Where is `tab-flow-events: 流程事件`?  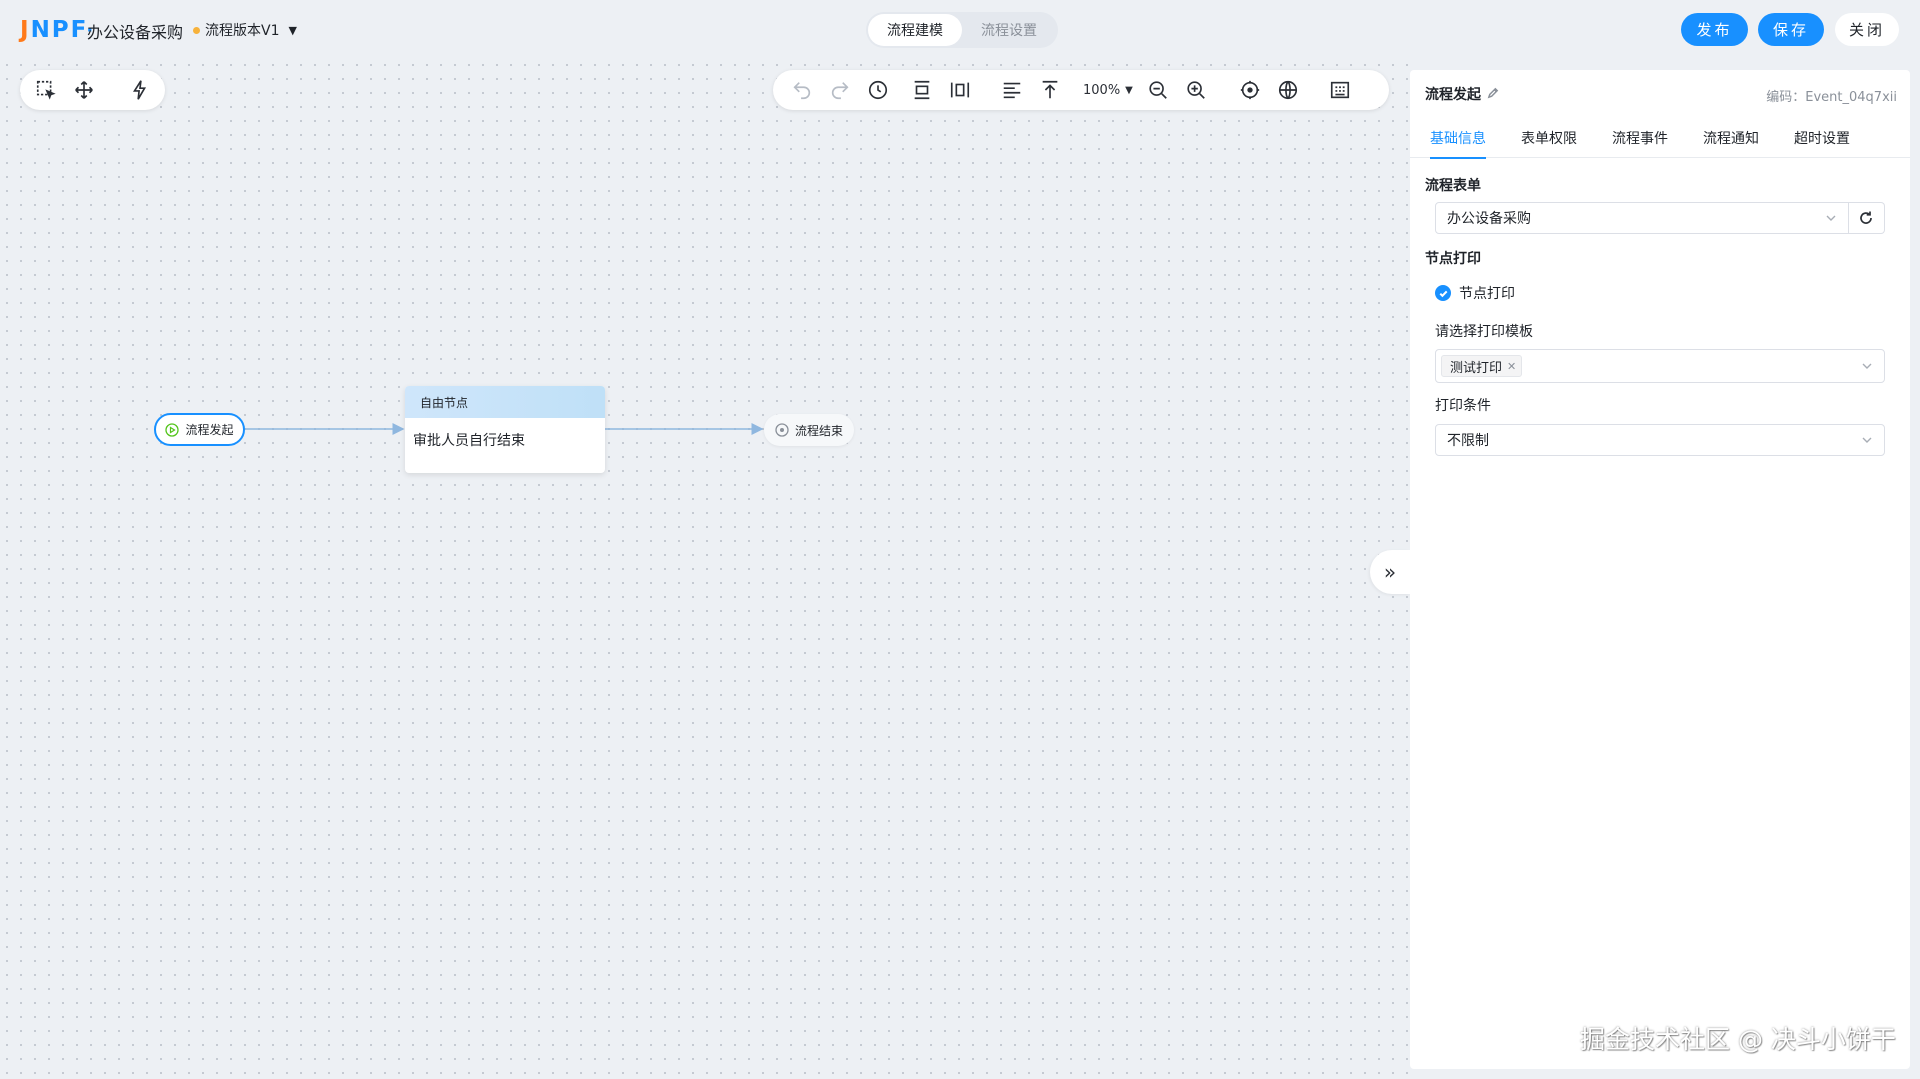 tab-flow-events: 流程事件 is located at coordinates (1640, 138).